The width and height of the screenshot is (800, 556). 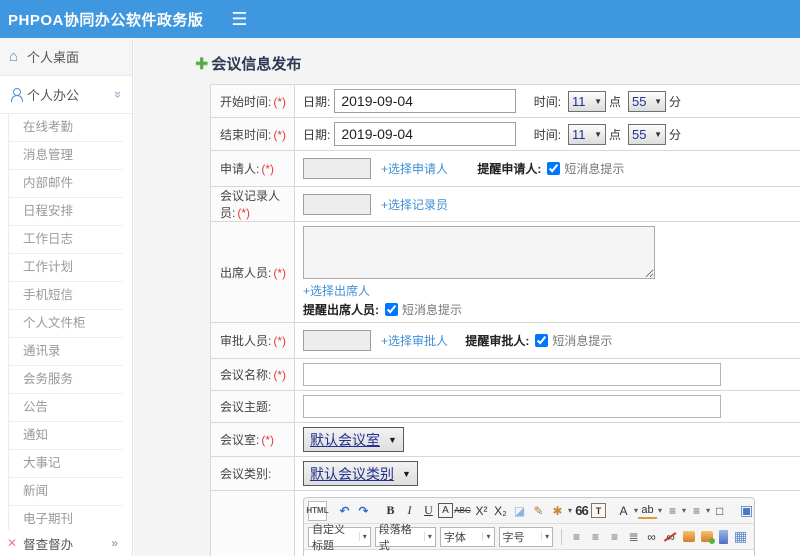 What do you see at coordinates (445, 510) in the screenshot?
I see `text-style-button: A` at bounding box center [445, 510].